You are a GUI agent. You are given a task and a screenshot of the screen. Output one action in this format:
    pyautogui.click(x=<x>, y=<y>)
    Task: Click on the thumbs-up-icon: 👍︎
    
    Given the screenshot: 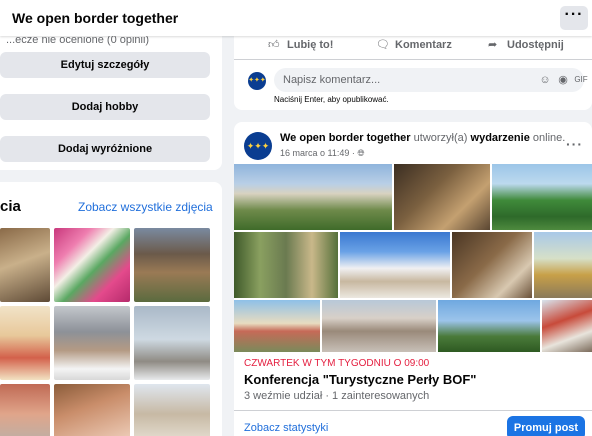 What is the action you would take?
    pyautogui.click(x=274, y=45)
    